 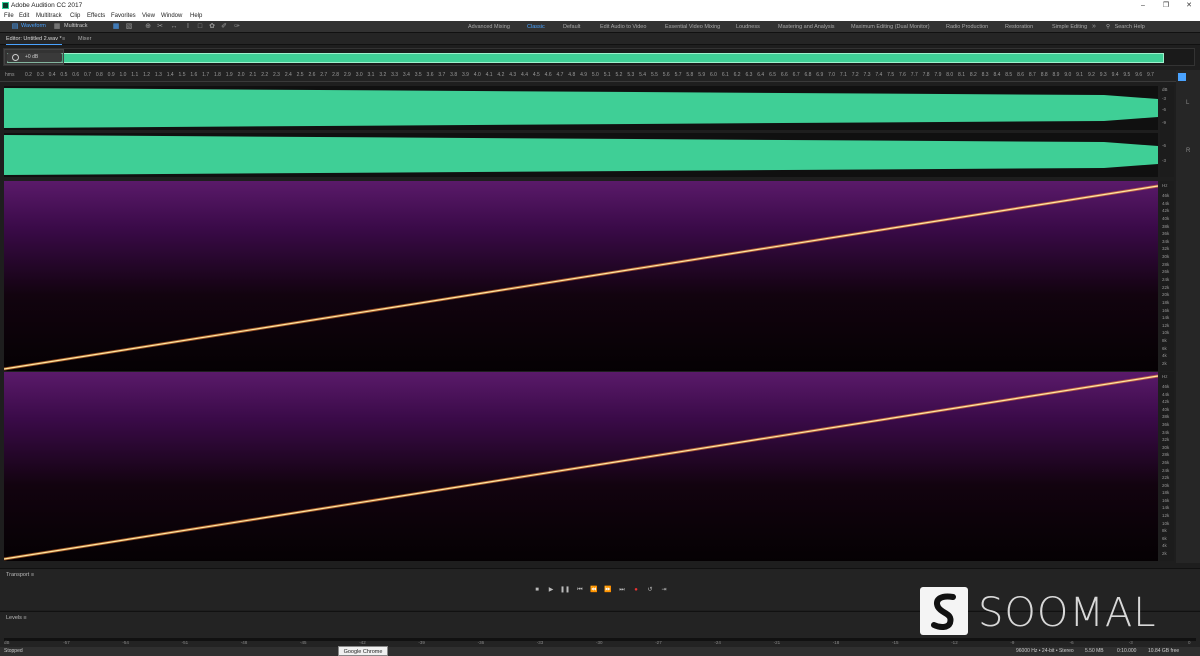 What do you see at coordinates (24, 16) in the screenshot?
I see `menu-edit: Edit` at bounding box center [24, 16].